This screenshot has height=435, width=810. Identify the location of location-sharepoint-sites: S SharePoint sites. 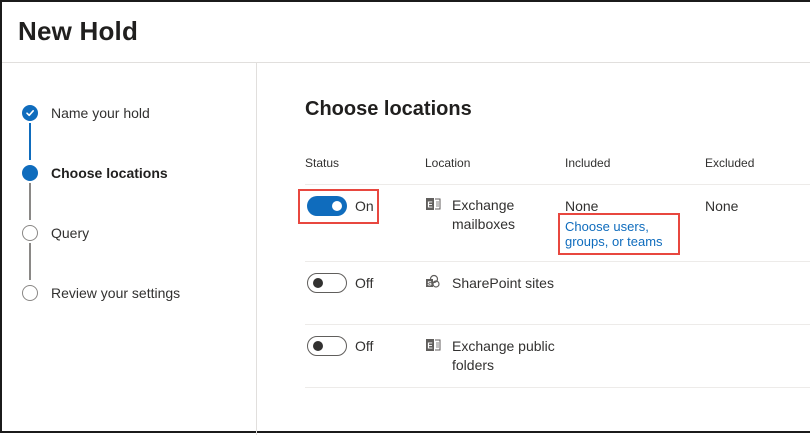
(489, 283).